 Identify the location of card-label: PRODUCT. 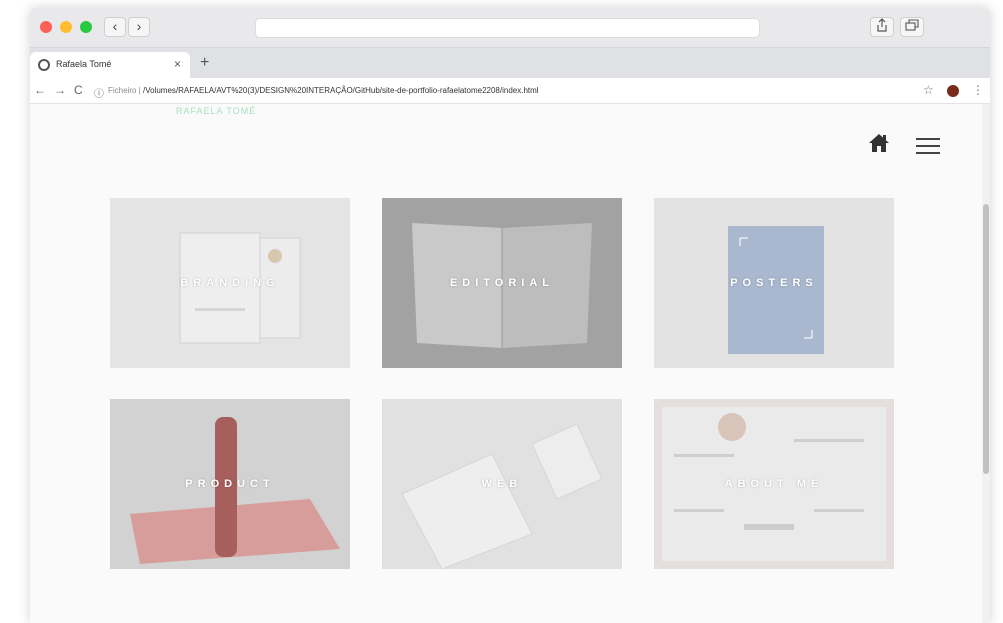
(230, 484).